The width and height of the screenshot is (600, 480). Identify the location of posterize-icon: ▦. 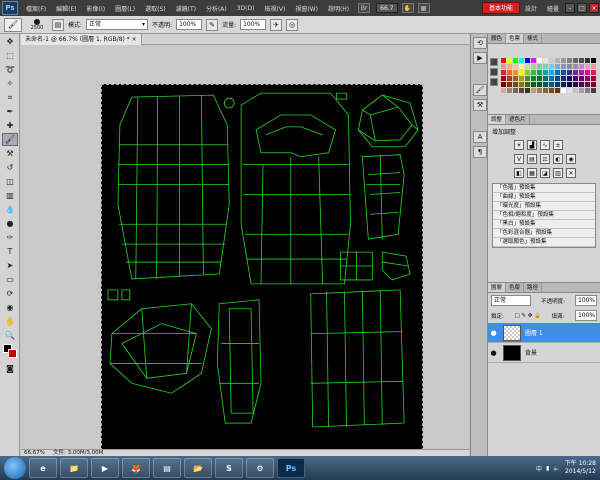
(532, 173).